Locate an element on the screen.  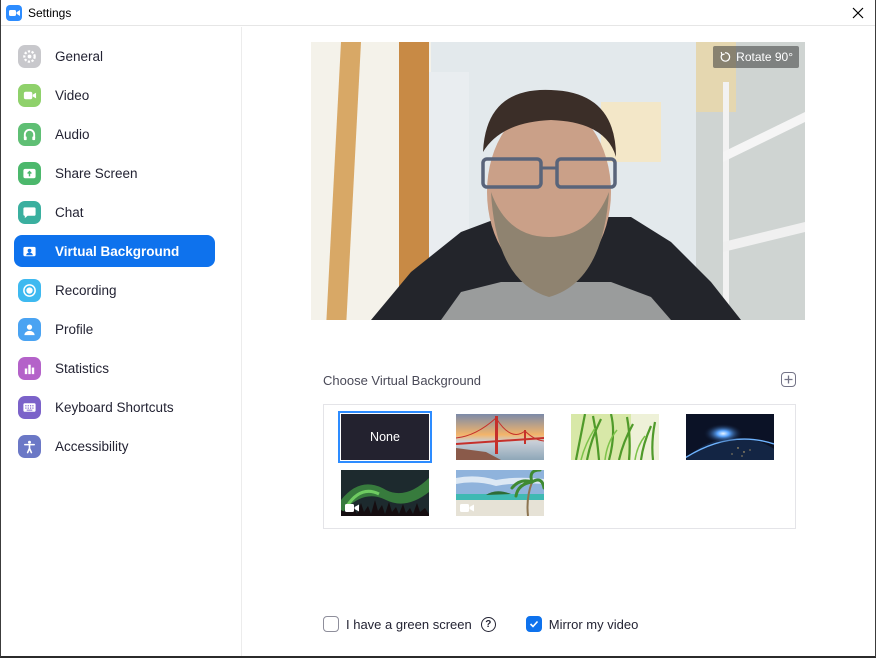
sidebar-item-accessibility: Accessibility is located at coordinates (114, 446).